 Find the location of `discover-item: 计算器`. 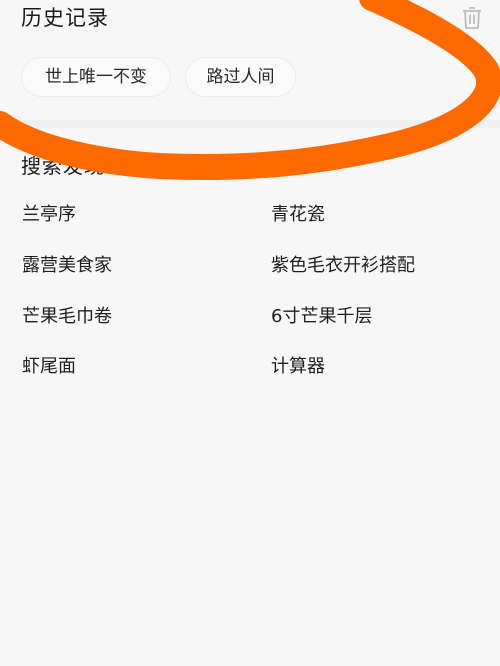

discover-item: 计算器 is located at coordinates (298, 365).